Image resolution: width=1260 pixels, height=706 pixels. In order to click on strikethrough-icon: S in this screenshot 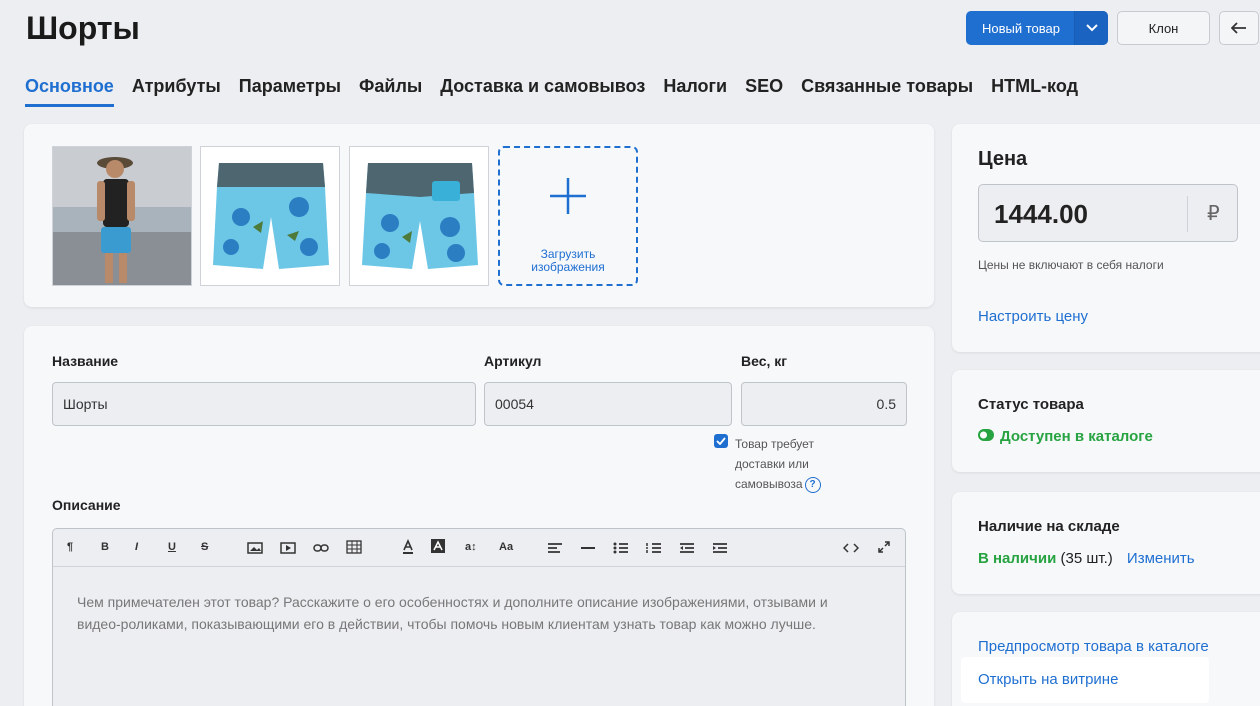, I will do `click(204, 547)`.